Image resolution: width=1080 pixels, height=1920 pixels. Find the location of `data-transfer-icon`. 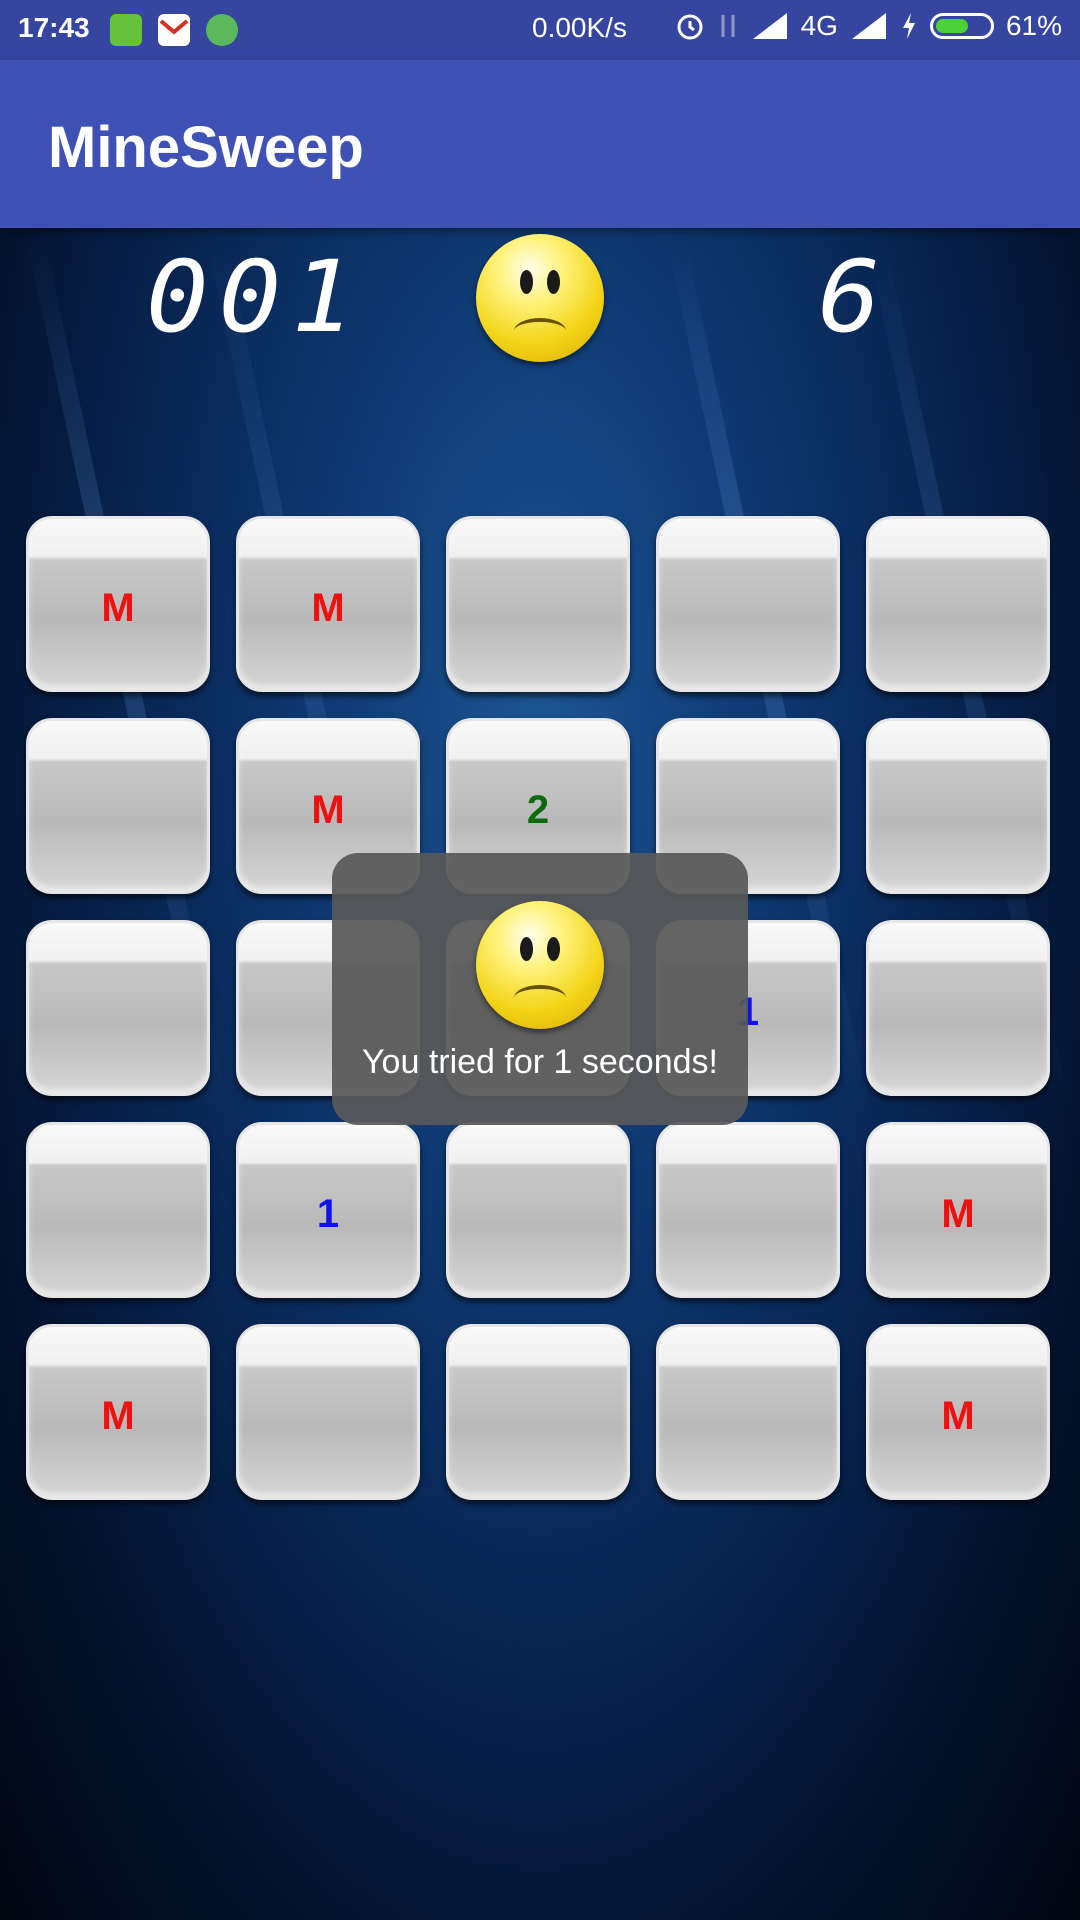

data-transfer-icon is located at coordinates (728, 26).